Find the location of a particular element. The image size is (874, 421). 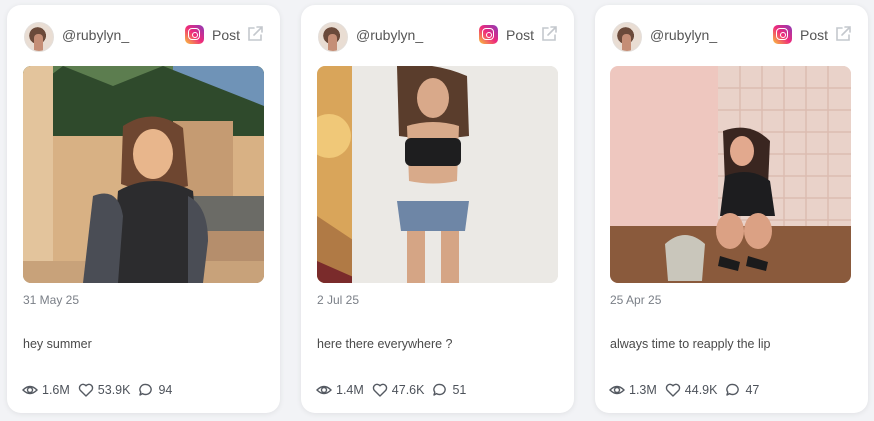

likes-count: 44.9K is located at coordinates (701, 390).